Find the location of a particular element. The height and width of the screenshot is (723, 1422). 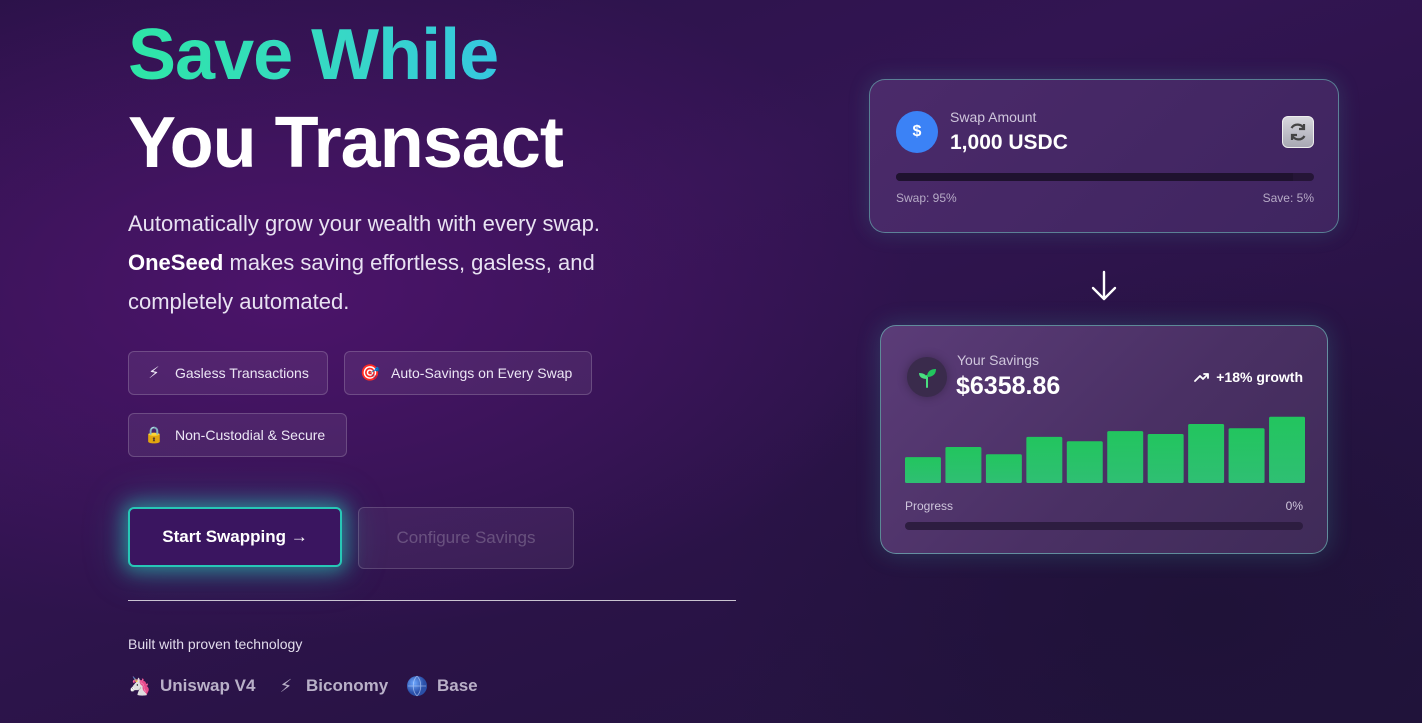

feature-label: Non-Custodial & Secure is located at coordinates (250, 435).